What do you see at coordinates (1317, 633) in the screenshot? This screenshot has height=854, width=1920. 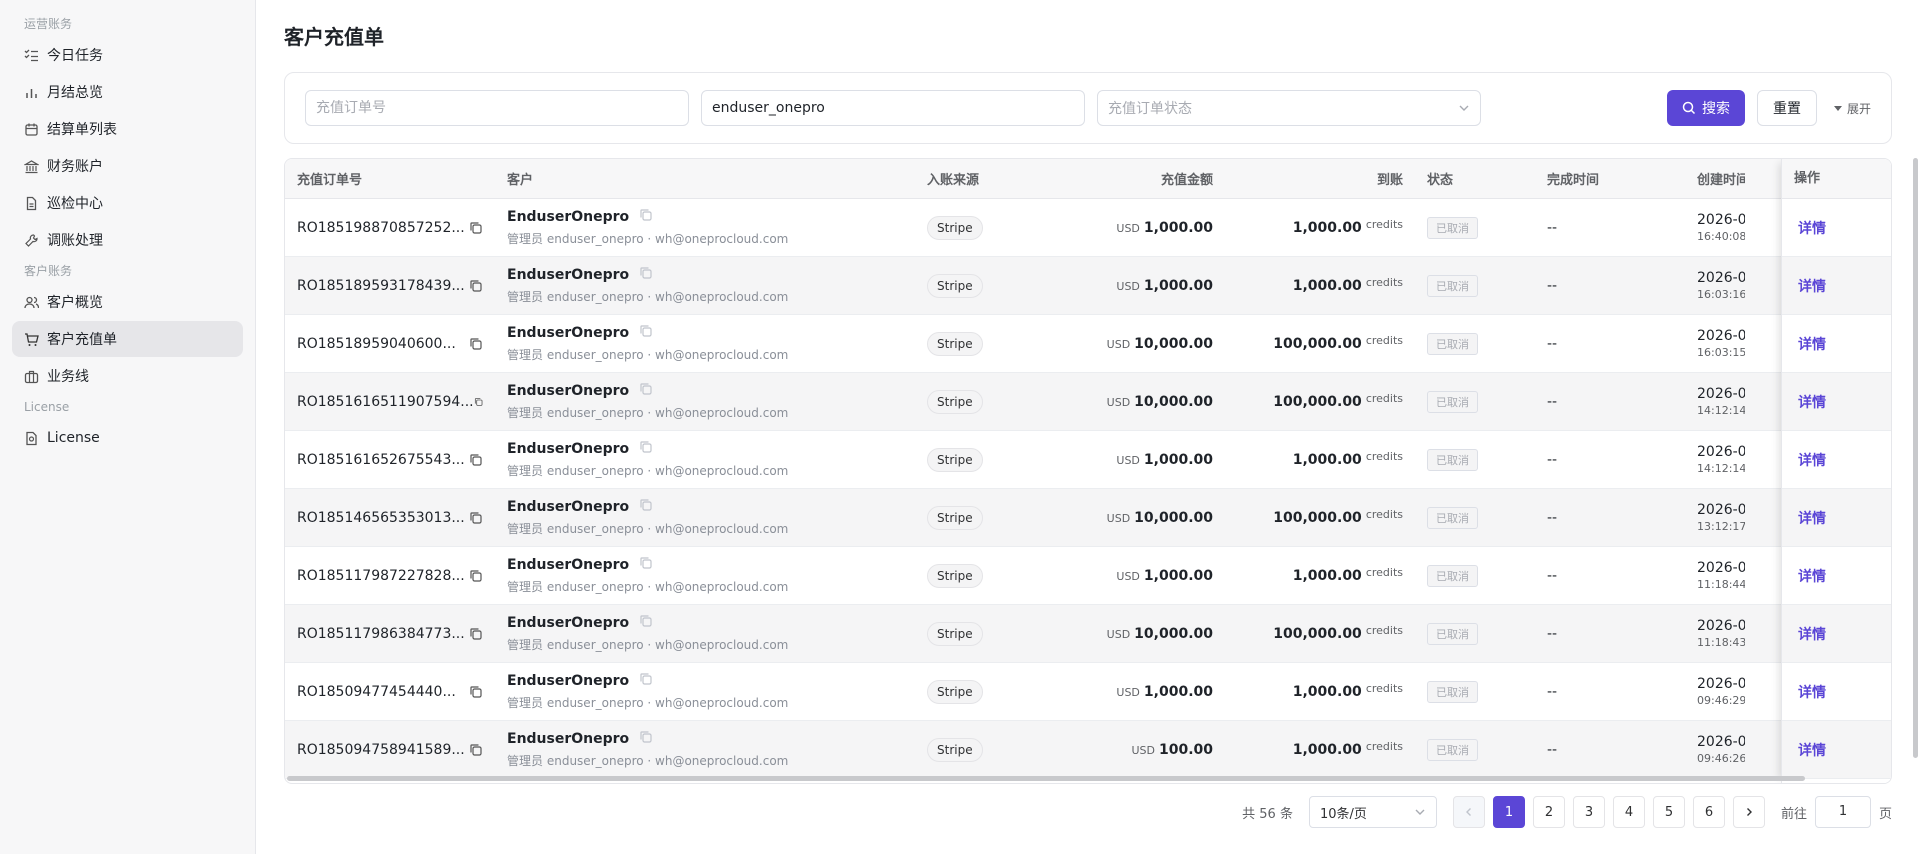 I see `credits: 100,000.00` at bounding box center [1317, 633].